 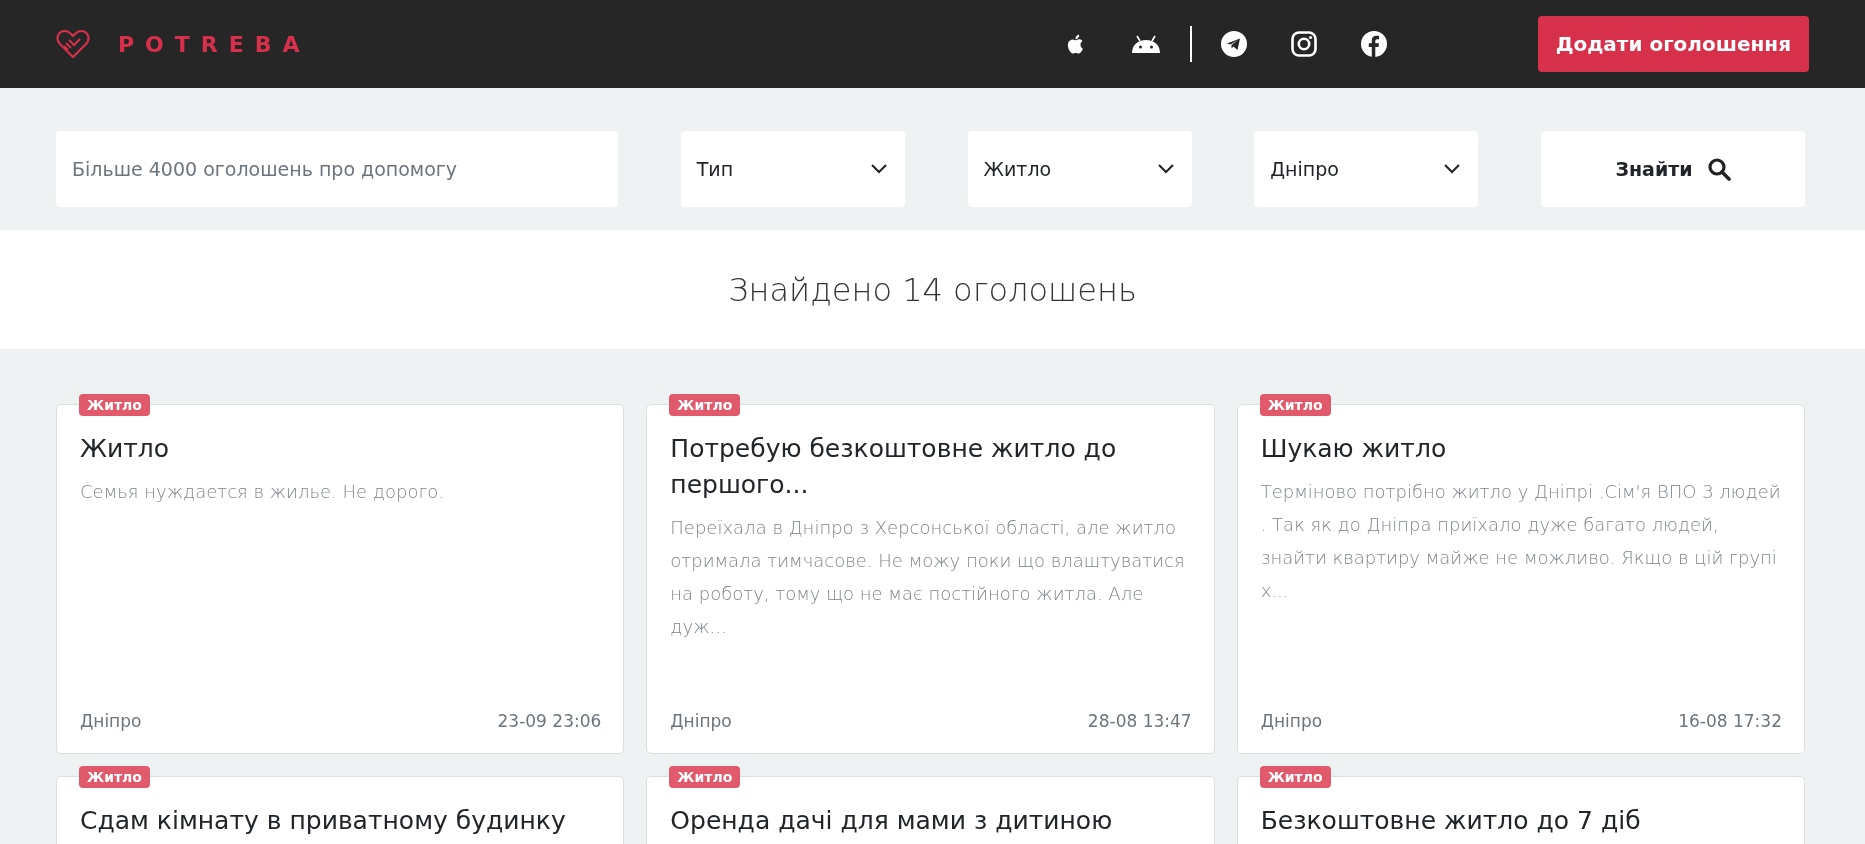 I want to click on listing-date: 16-08 17:32, so click(x=1730, y=721).